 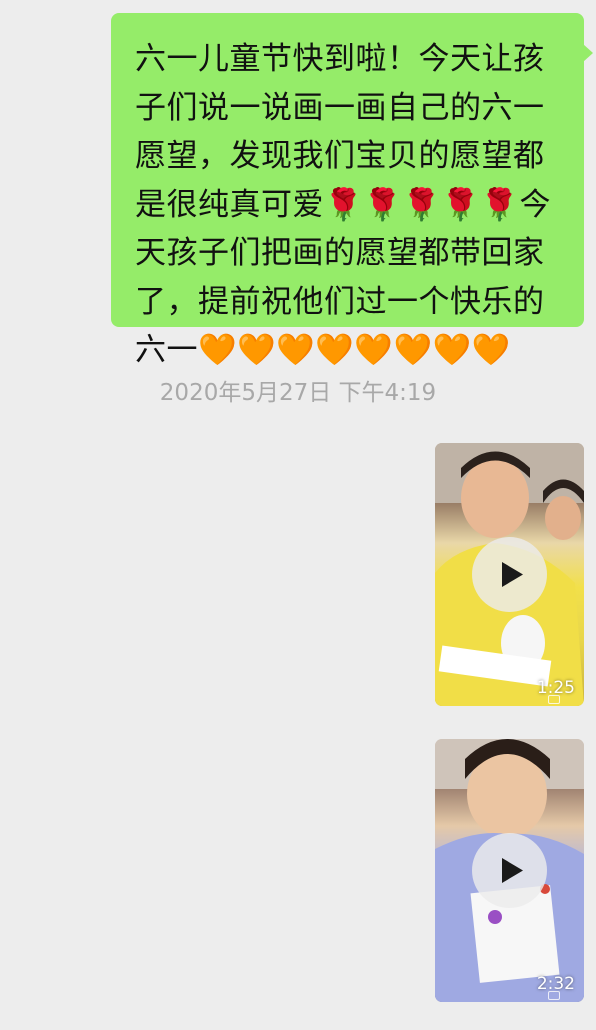 What do you see at coordinates (298, 393) in the screenshot?
I see `message-timestamp: 2020年5月27日 下午4:19` at bounding box center [298, 393].